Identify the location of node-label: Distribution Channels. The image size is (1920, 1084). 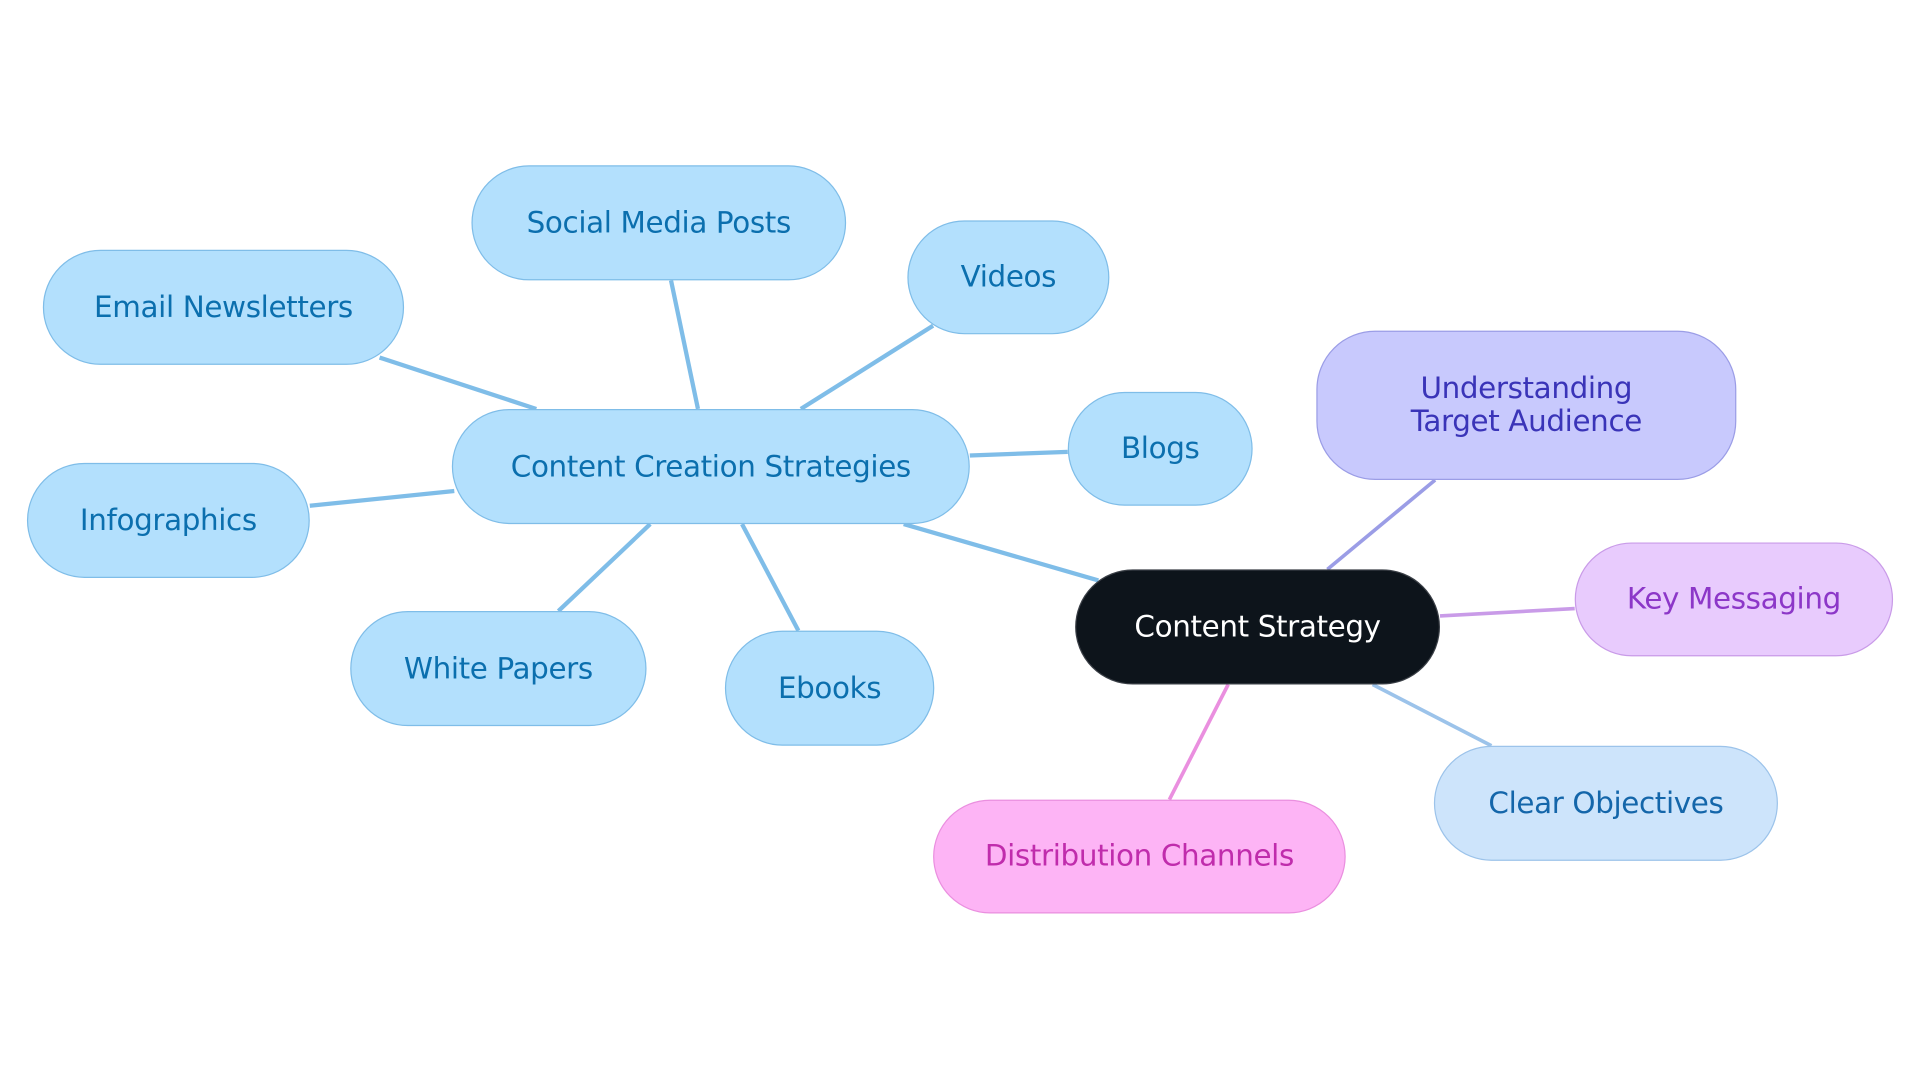
(1139, 856).